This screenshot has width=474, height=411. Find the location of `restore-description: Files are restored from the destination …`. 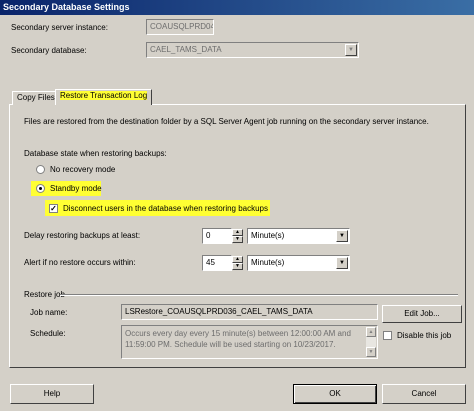

restore-description: Files are restored from the destination … is located at coordinates (226, 121).